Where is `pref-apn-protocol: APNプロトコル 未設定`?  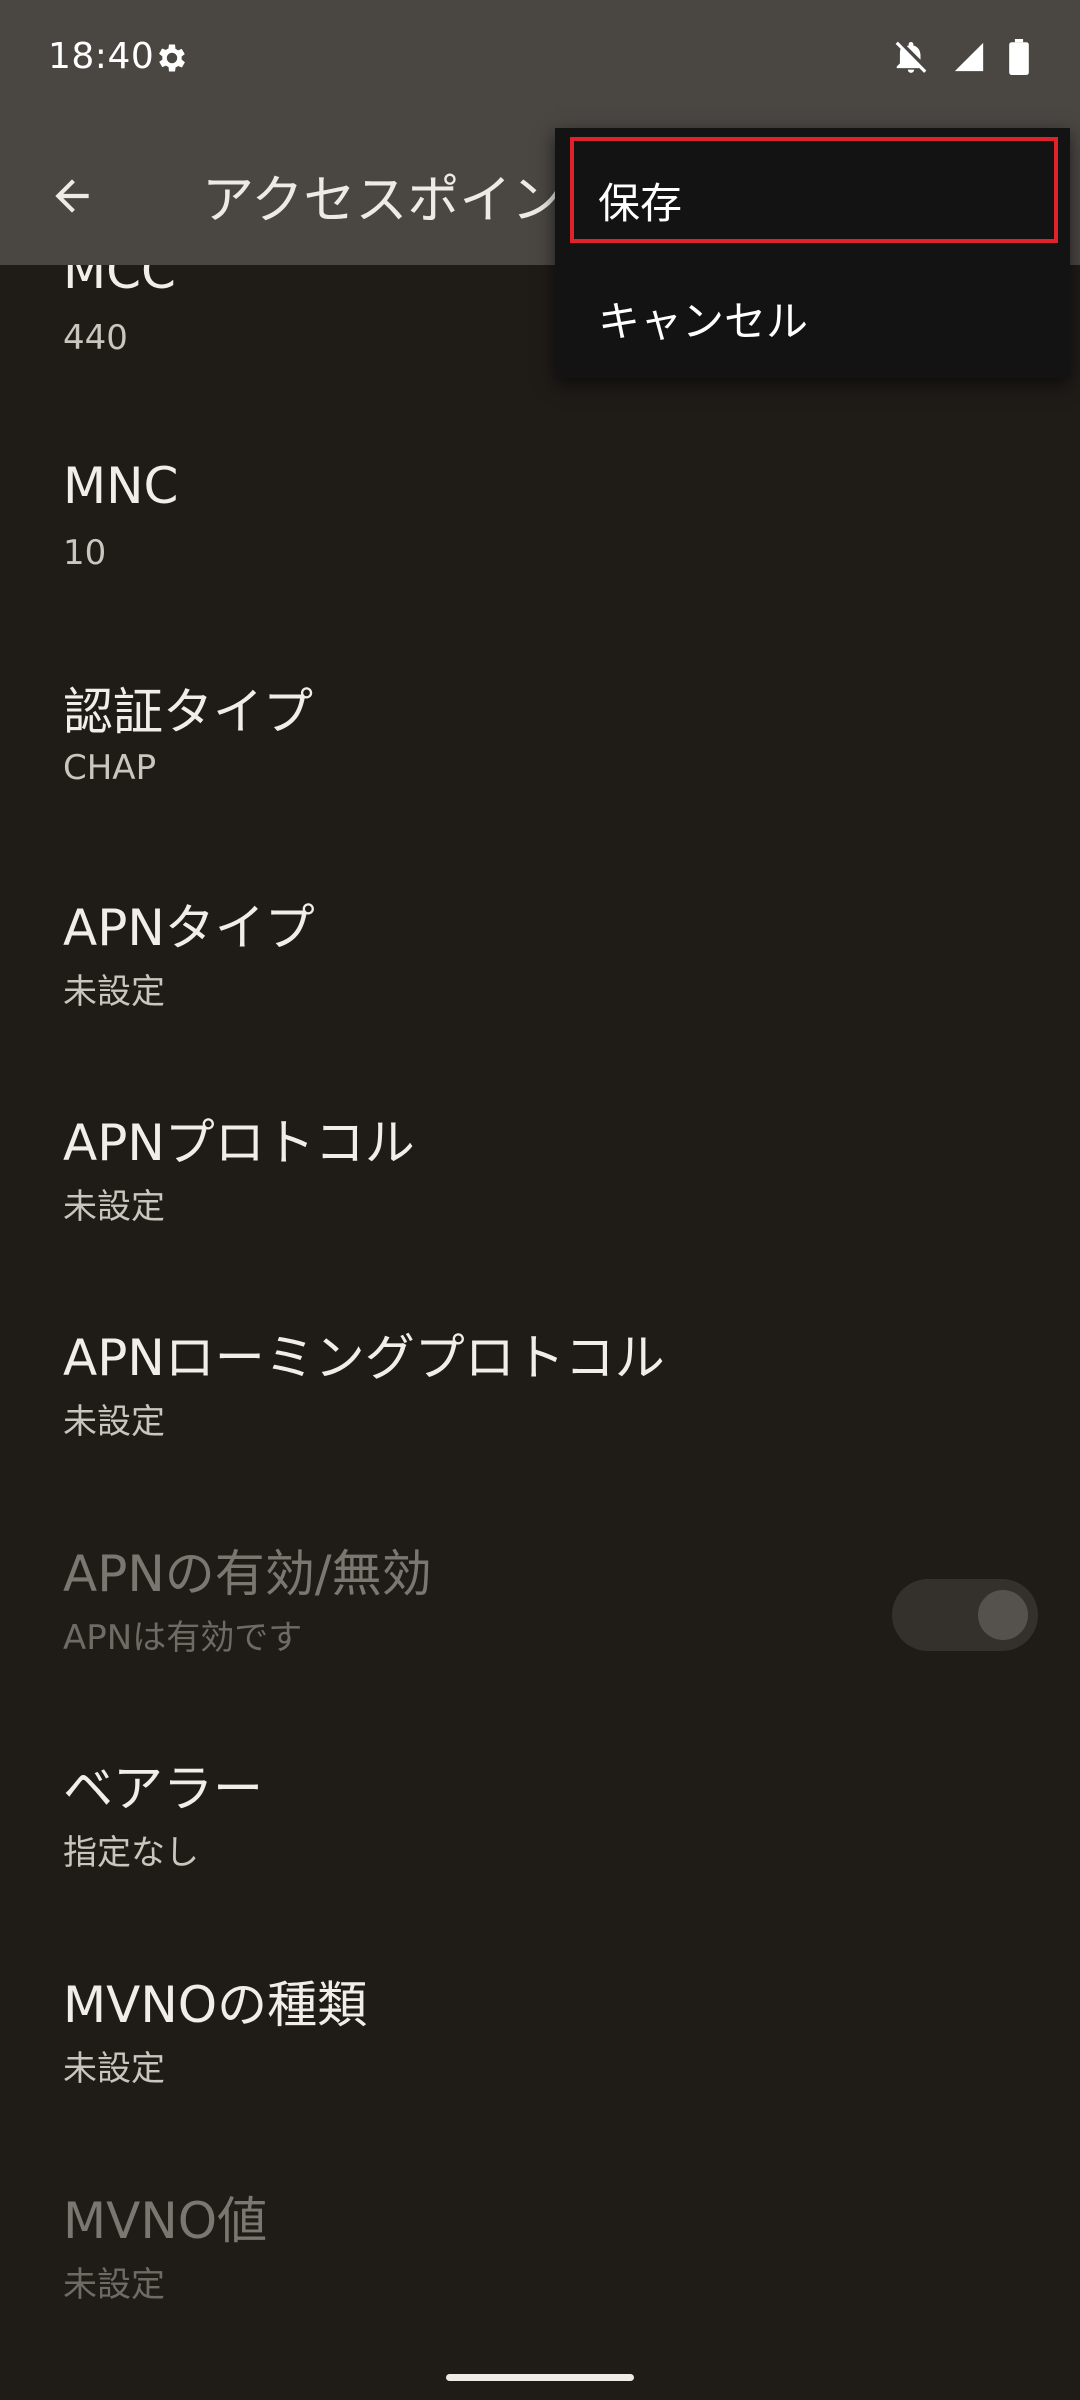 pref-apn-protocol: APNプロトコル 未設定 is located at coordinates (540, 1182).